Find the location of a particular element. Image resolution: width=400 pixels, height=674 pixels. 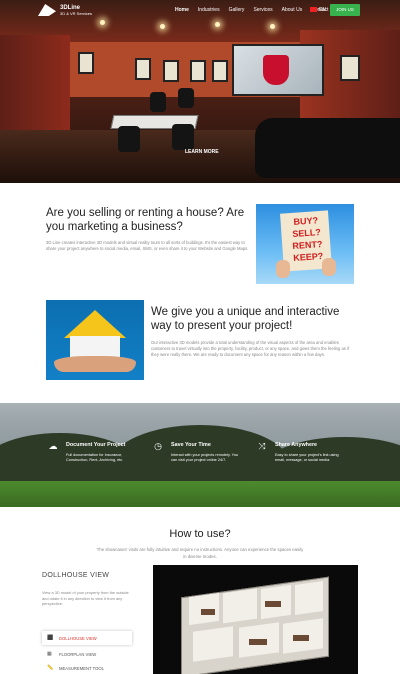

feature-title: Save Your Time is located at coordinates (191, 445).